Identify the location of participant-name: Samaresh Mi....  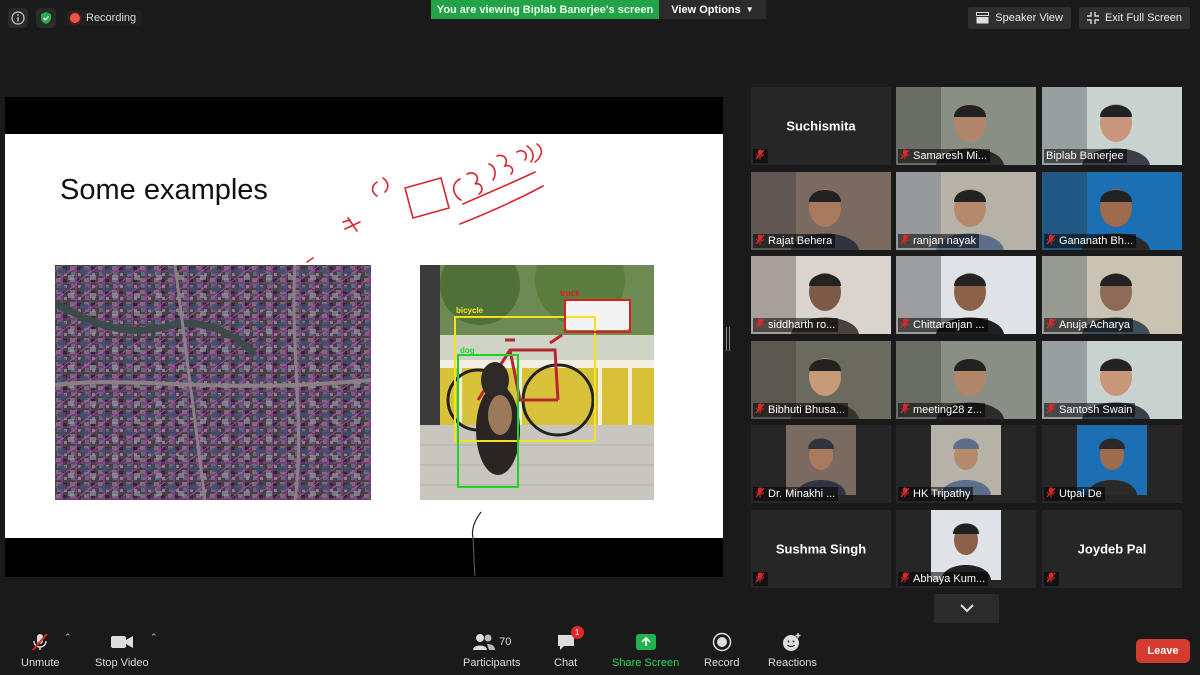
(950, 156).